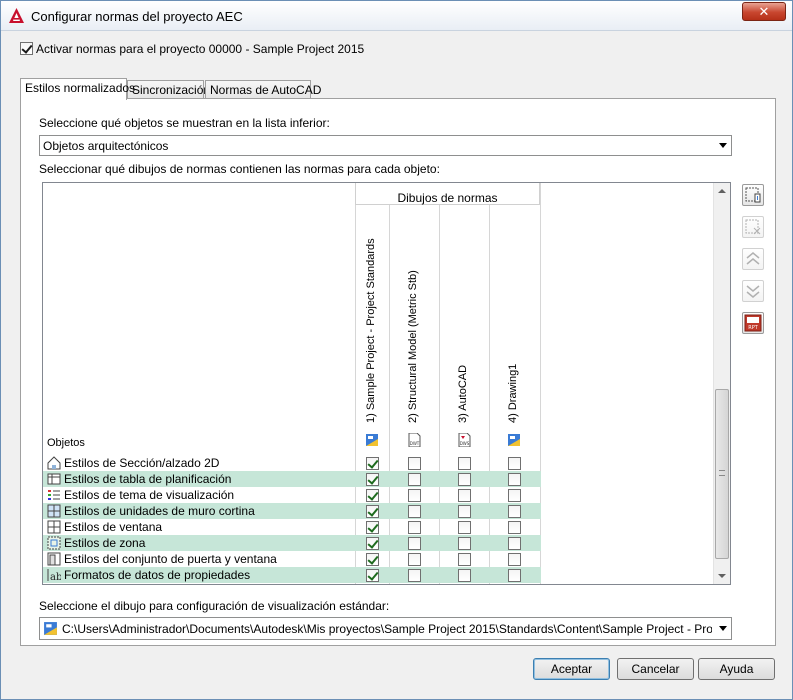 This screenshot has width=793, height=700. I want to click on door-window-assembly-icon, so click(54, 559).